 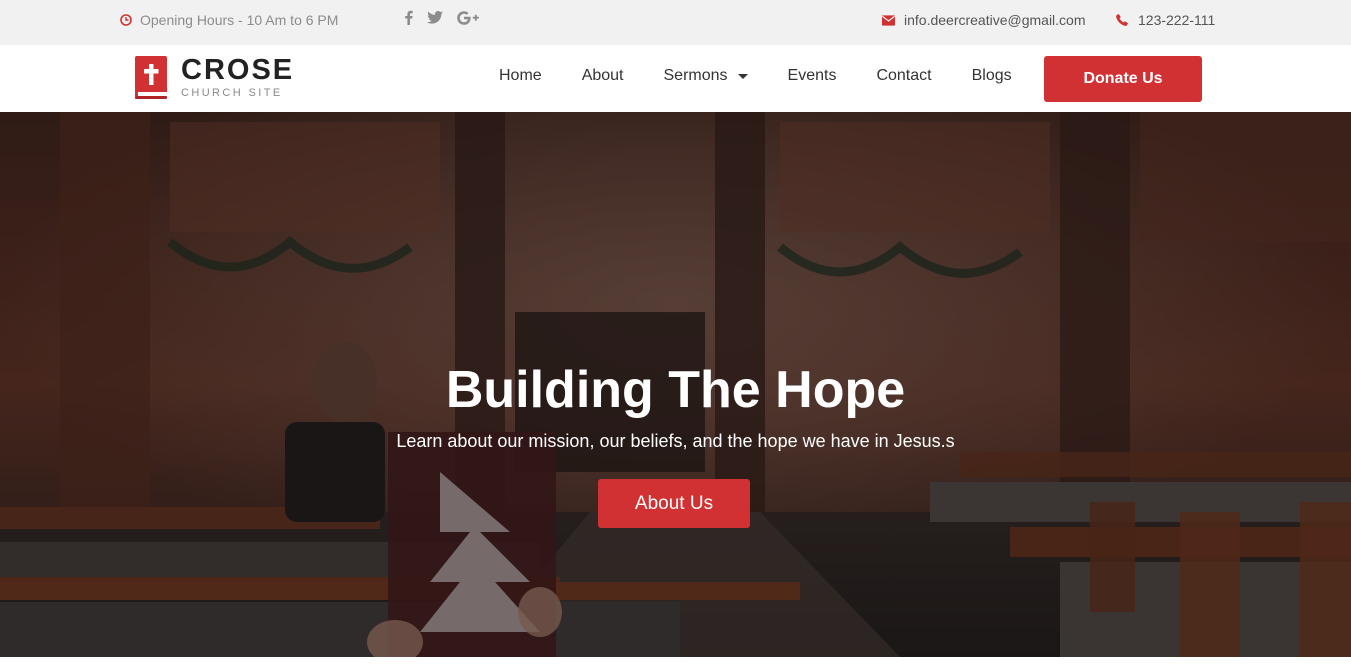 I want to click on nav-item-events: Events, so click(x=812, y=76).